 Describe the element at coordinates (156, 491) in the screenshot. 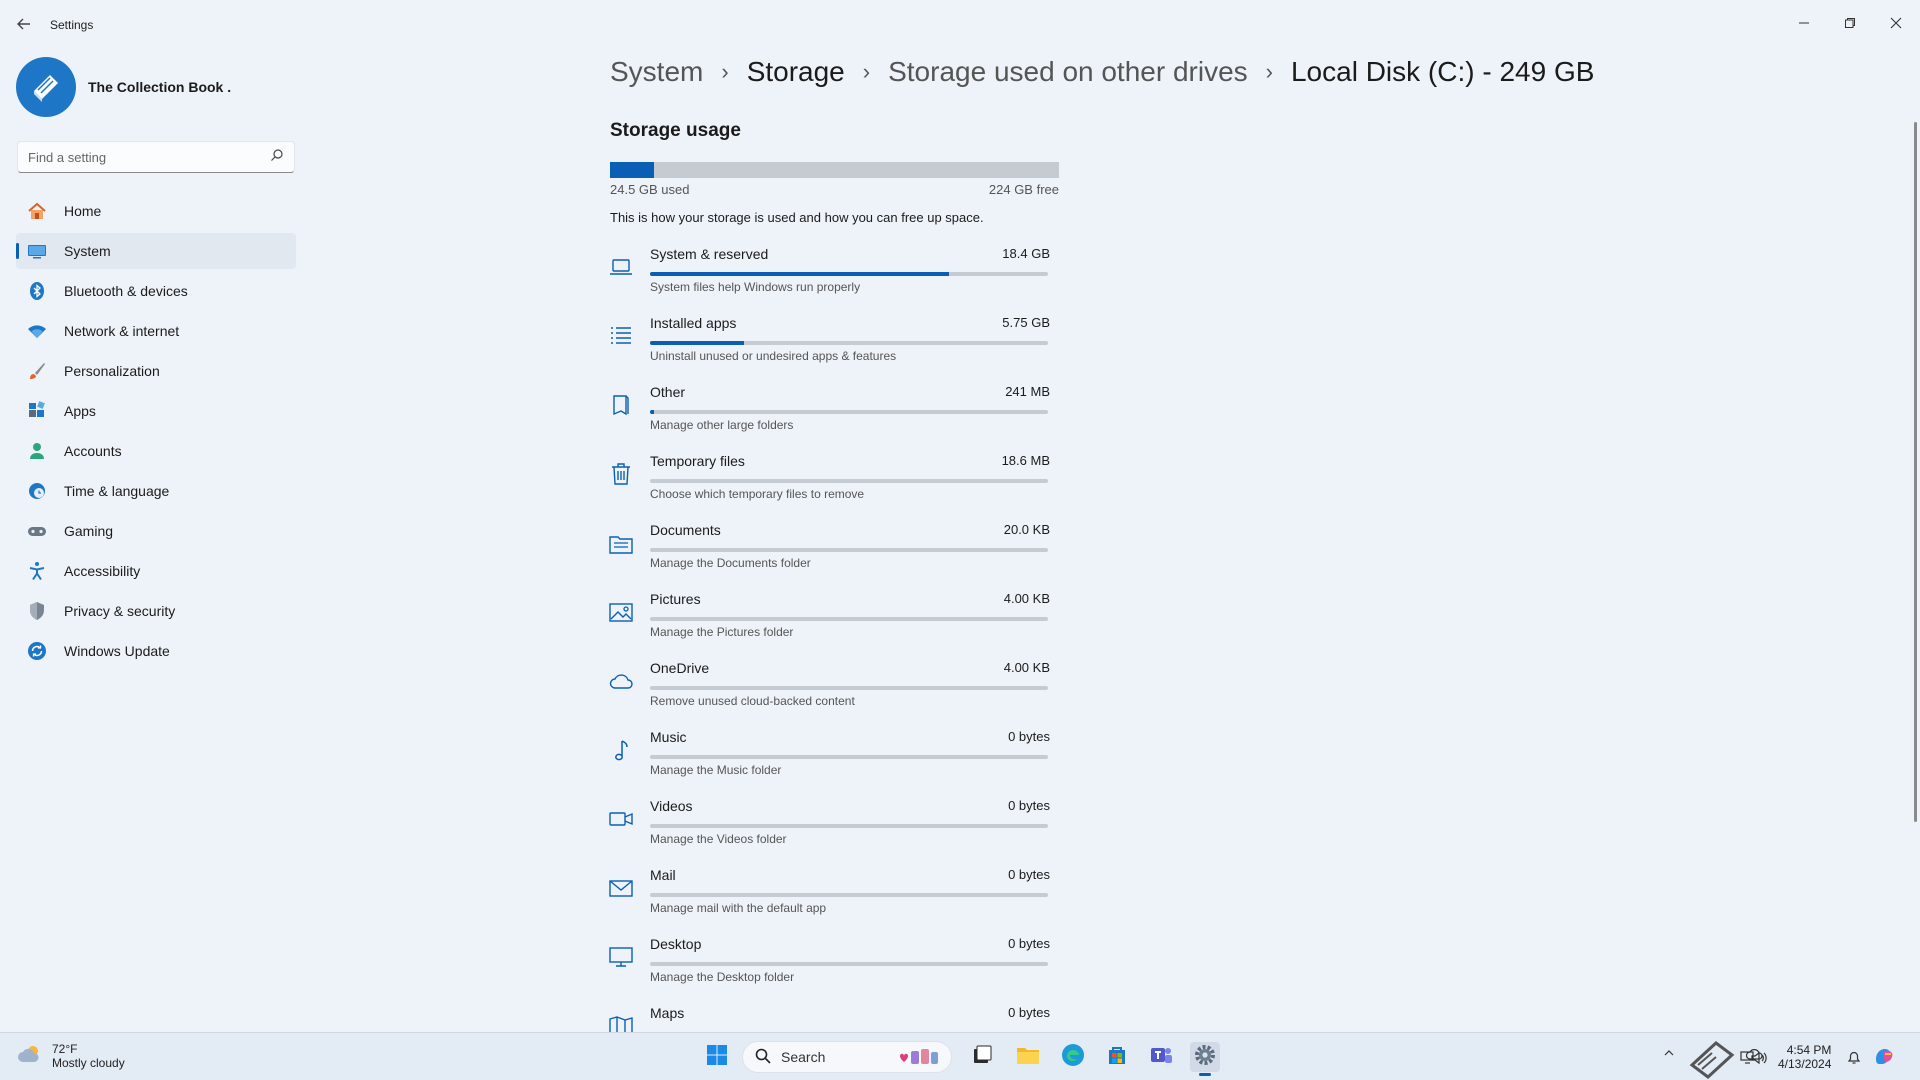

I see `sidebar-item-time-language: Time & language` at that location.